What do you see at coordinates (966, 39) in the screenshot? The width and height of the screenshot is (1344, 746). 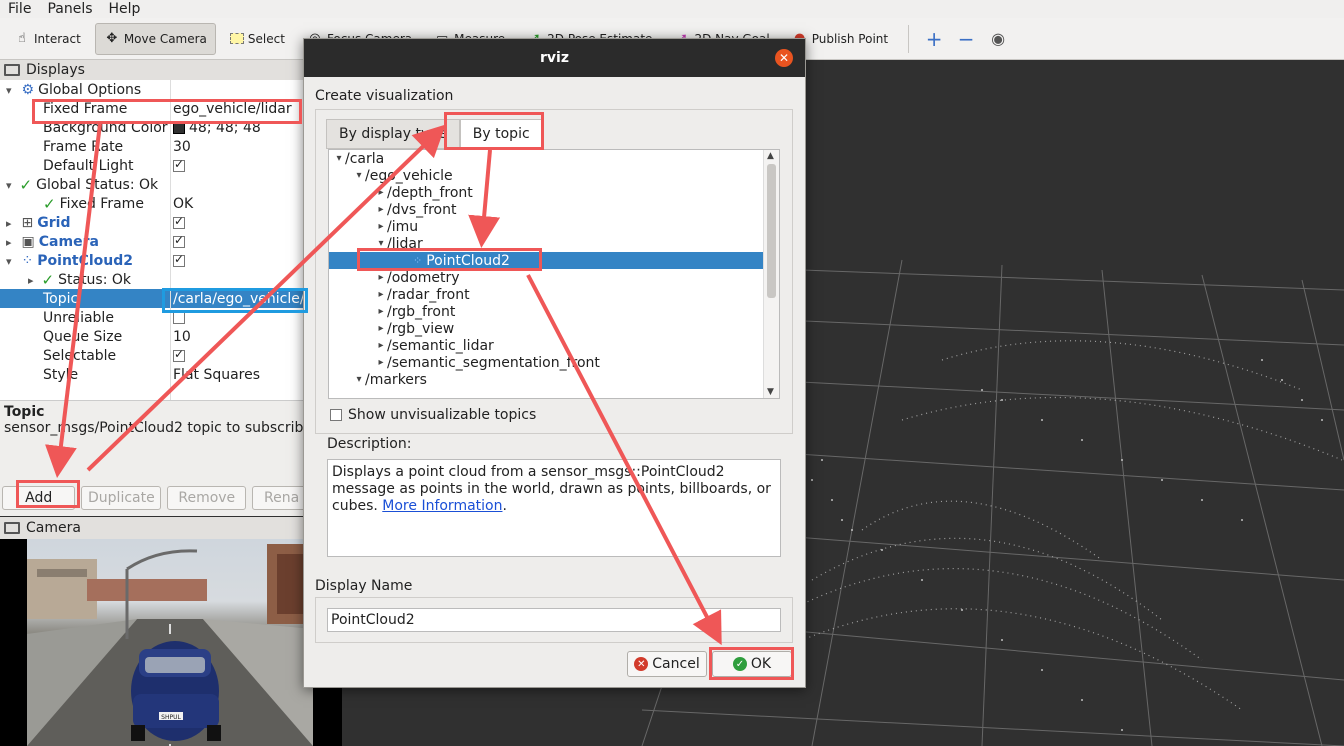 I see `minus-icon: −` at bounding box center [966, 39].